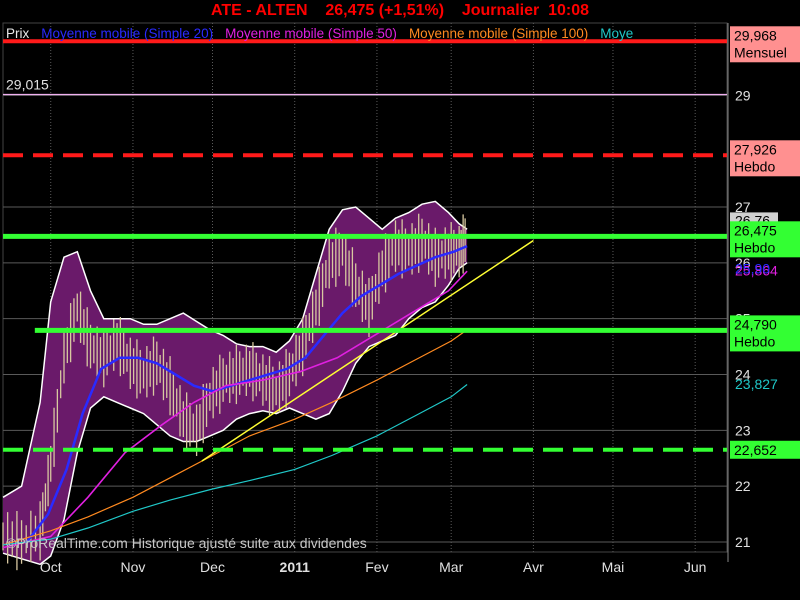 This screenshot has width=800, height=600. Describe the element at coordinates (755, 324) in the screenshot. I see `level-tag-value: 24,790` at that location.